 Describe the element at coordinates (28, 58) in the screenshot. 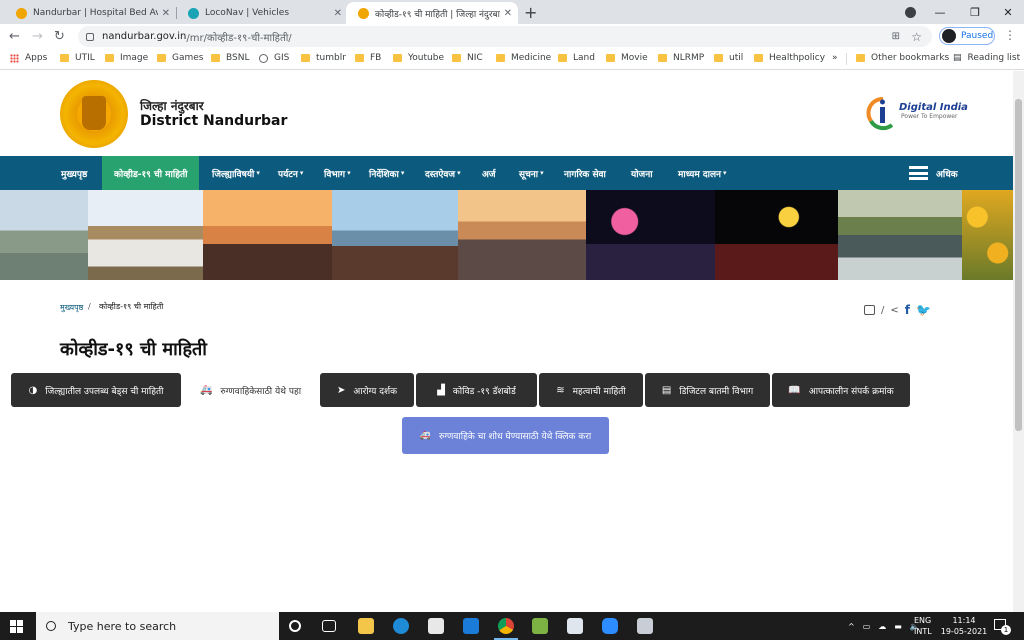

I see `bookmark-apps: Apps` at that location.